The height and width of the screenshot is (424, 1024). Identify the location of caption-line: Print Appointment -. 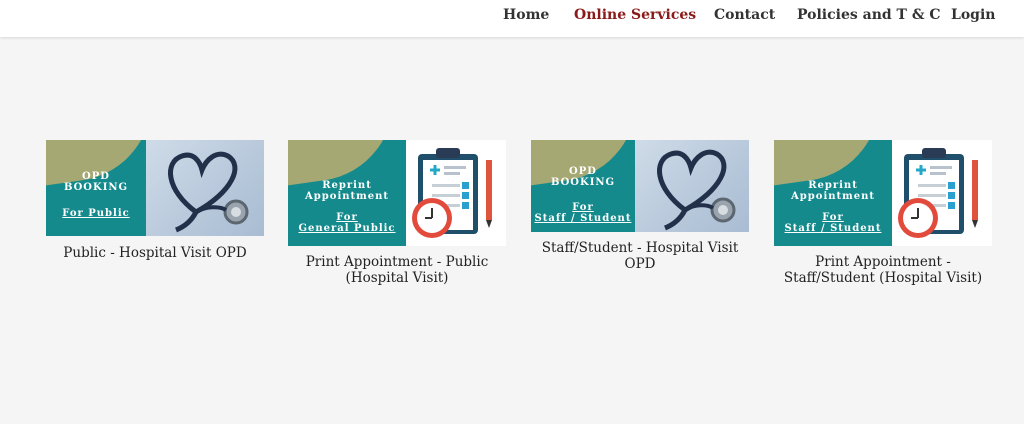
(883, 262).